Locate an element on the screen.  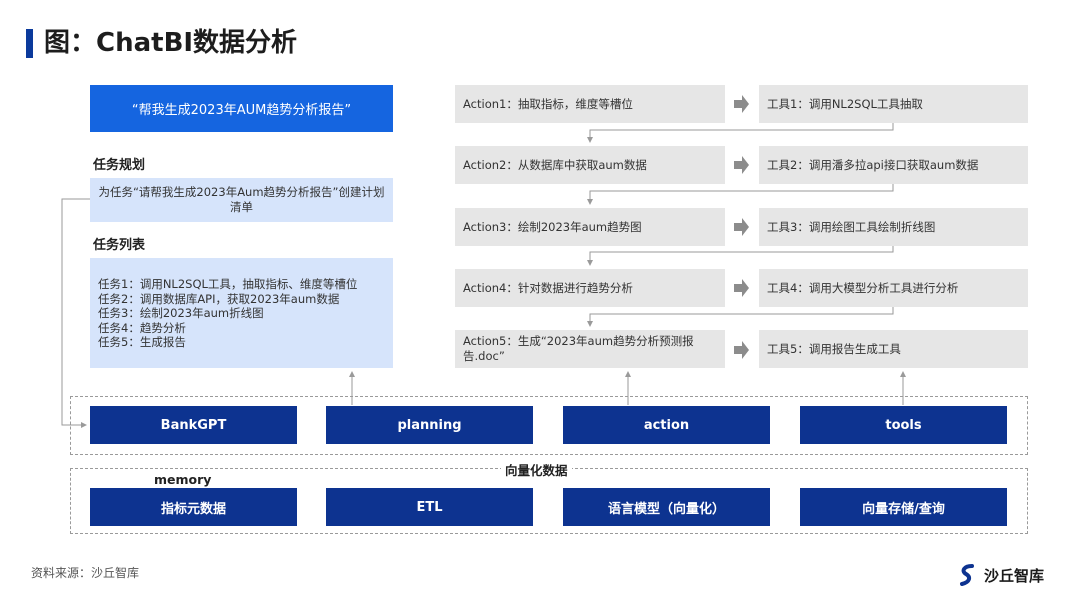
loop-connector is located at coordinates (75, 313).